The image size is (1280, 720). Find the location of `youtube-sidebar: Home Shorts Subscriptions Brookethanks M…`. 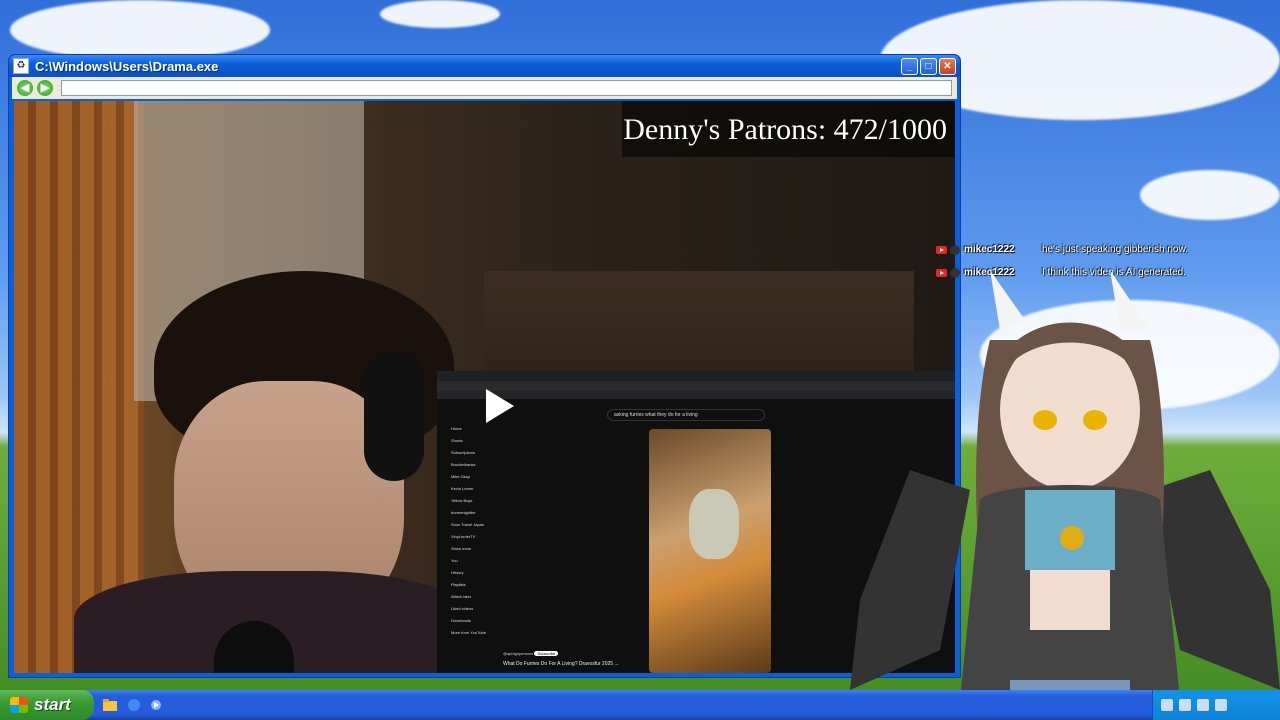

youtube-sidebar: Home Shorts Subscriptions Brookethanks M… is located at coordinates (472, 548).